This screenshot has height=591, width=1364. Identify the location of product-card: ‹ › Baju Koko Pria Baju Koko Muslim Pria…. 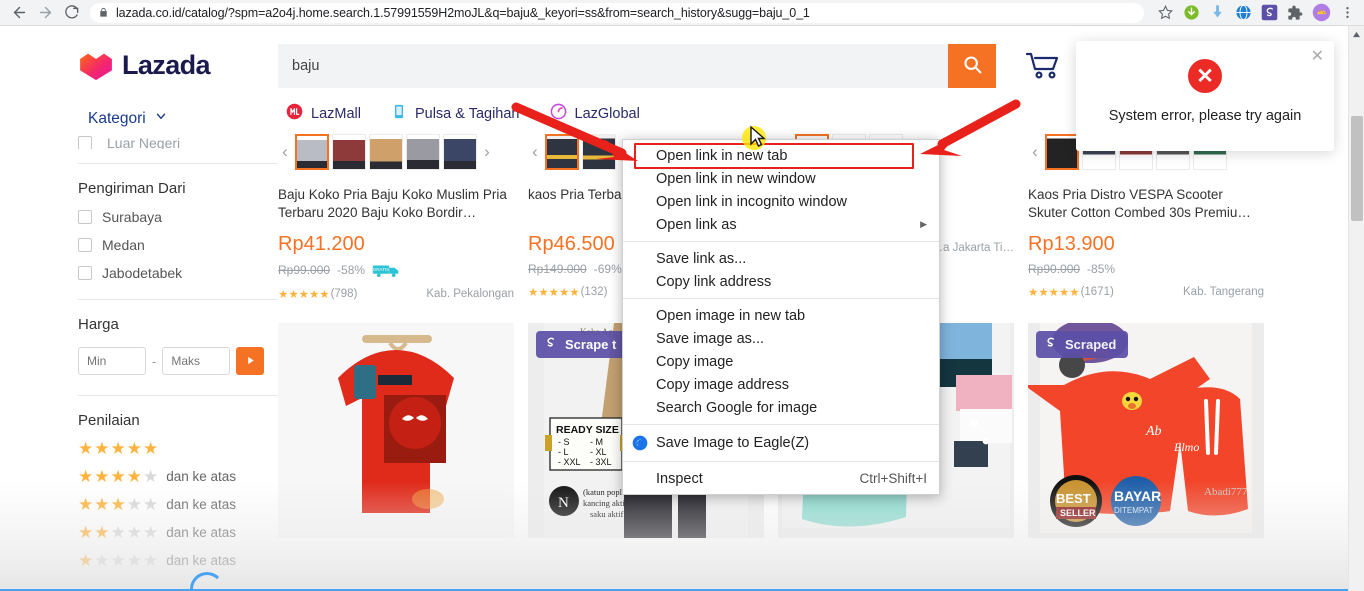
(403, 216).